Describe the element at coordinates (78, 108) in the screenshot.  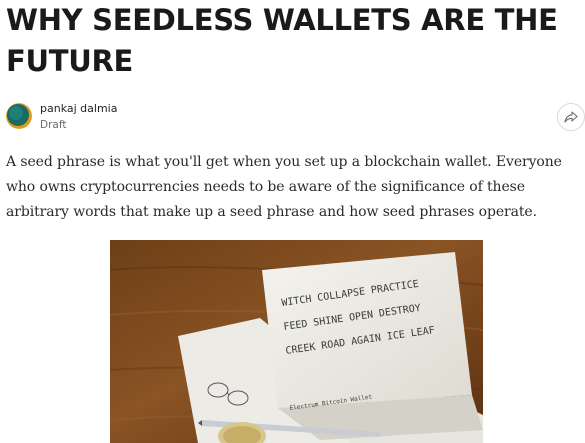
I see `author-name: pankaj dalmia` at that location.